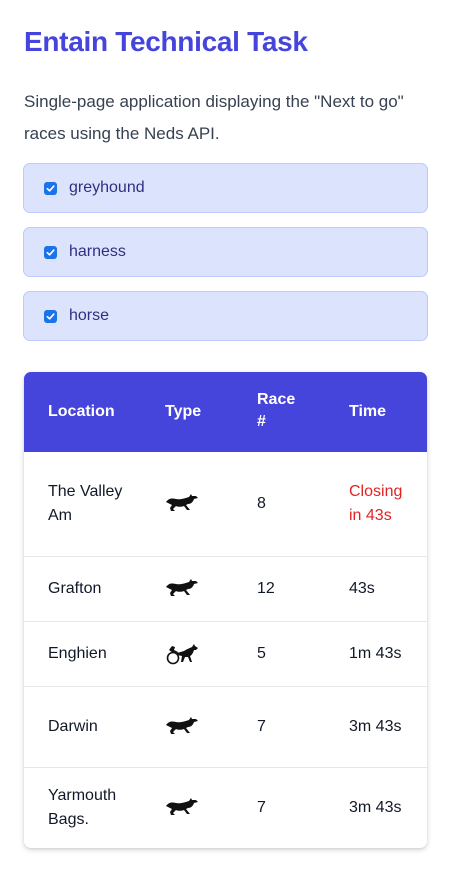 This screenshot has width=451, height=870. Describe the element at coordinates (225, 654) in the screenshot. I see `table-row: Enghien 5 1m 43s` at that location.